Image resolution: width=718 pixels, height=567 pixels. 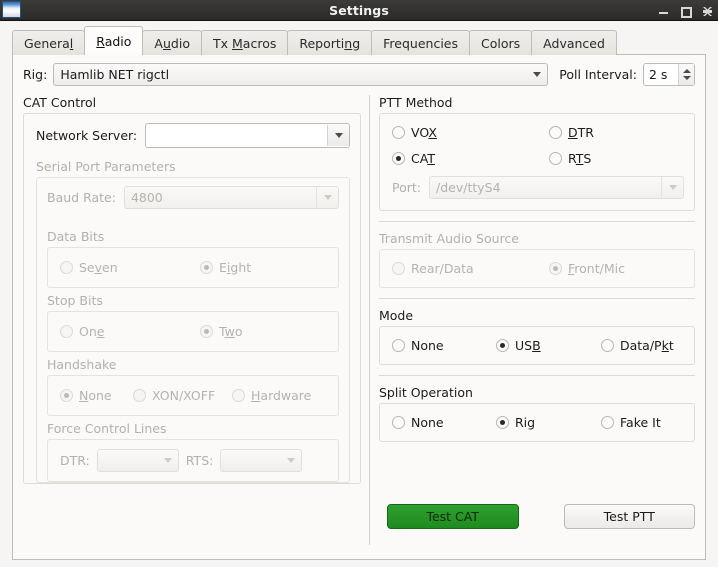 I want to click on stop-bits-options: One Two, so click(x=193, y=331).